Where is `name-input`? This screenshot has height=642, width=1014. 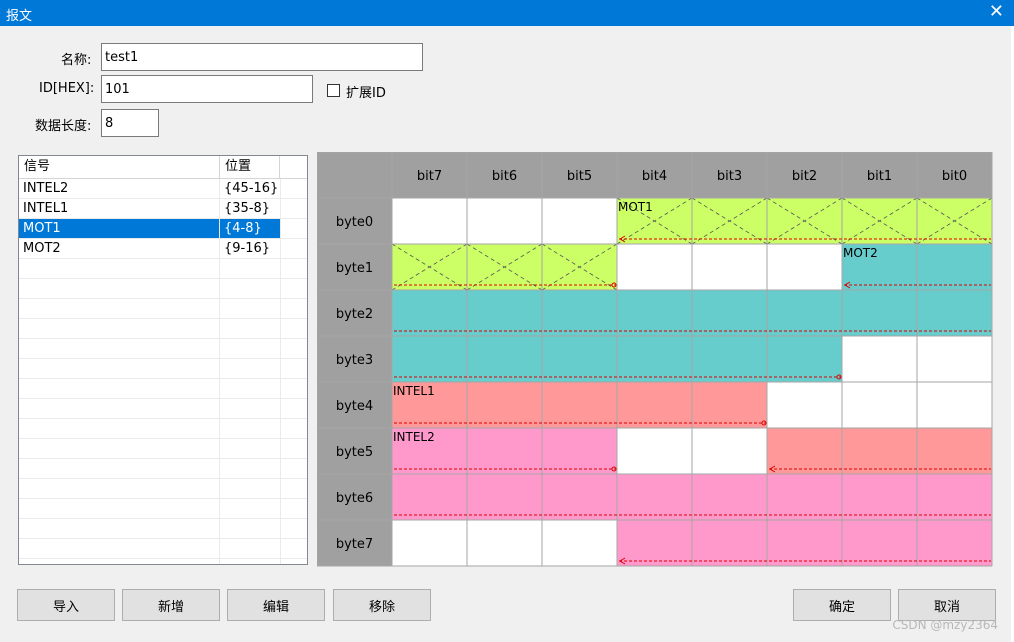 name-input is located at coordinates (262, 57).